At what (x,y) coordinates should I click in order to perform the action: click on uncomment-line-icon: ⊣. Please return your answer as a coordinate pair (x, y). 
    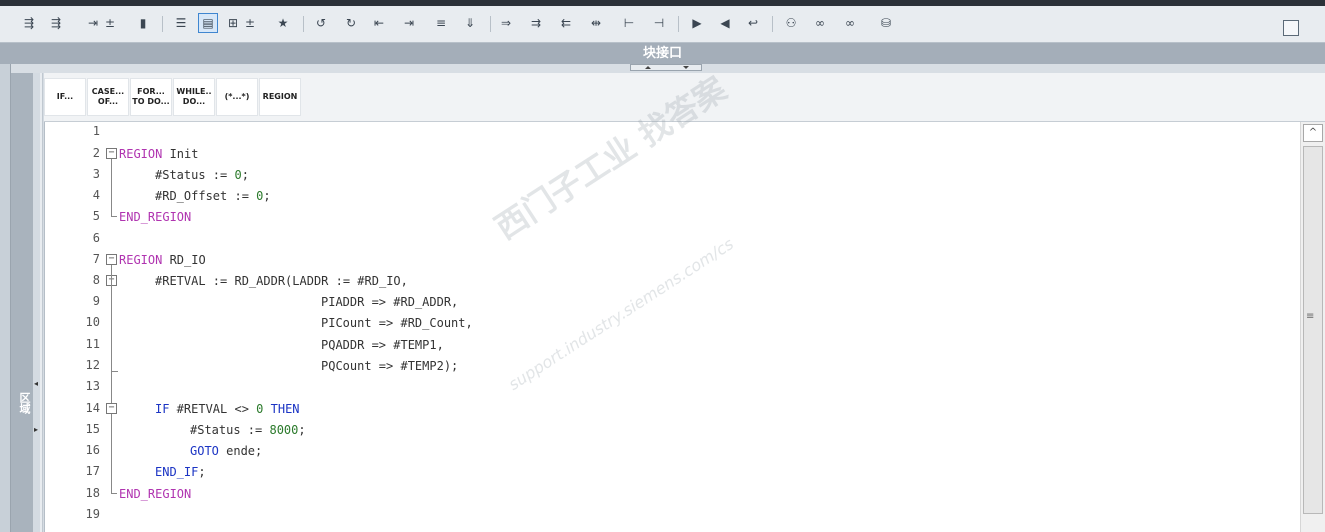
    Looking at the image, I should click on (659, 23).